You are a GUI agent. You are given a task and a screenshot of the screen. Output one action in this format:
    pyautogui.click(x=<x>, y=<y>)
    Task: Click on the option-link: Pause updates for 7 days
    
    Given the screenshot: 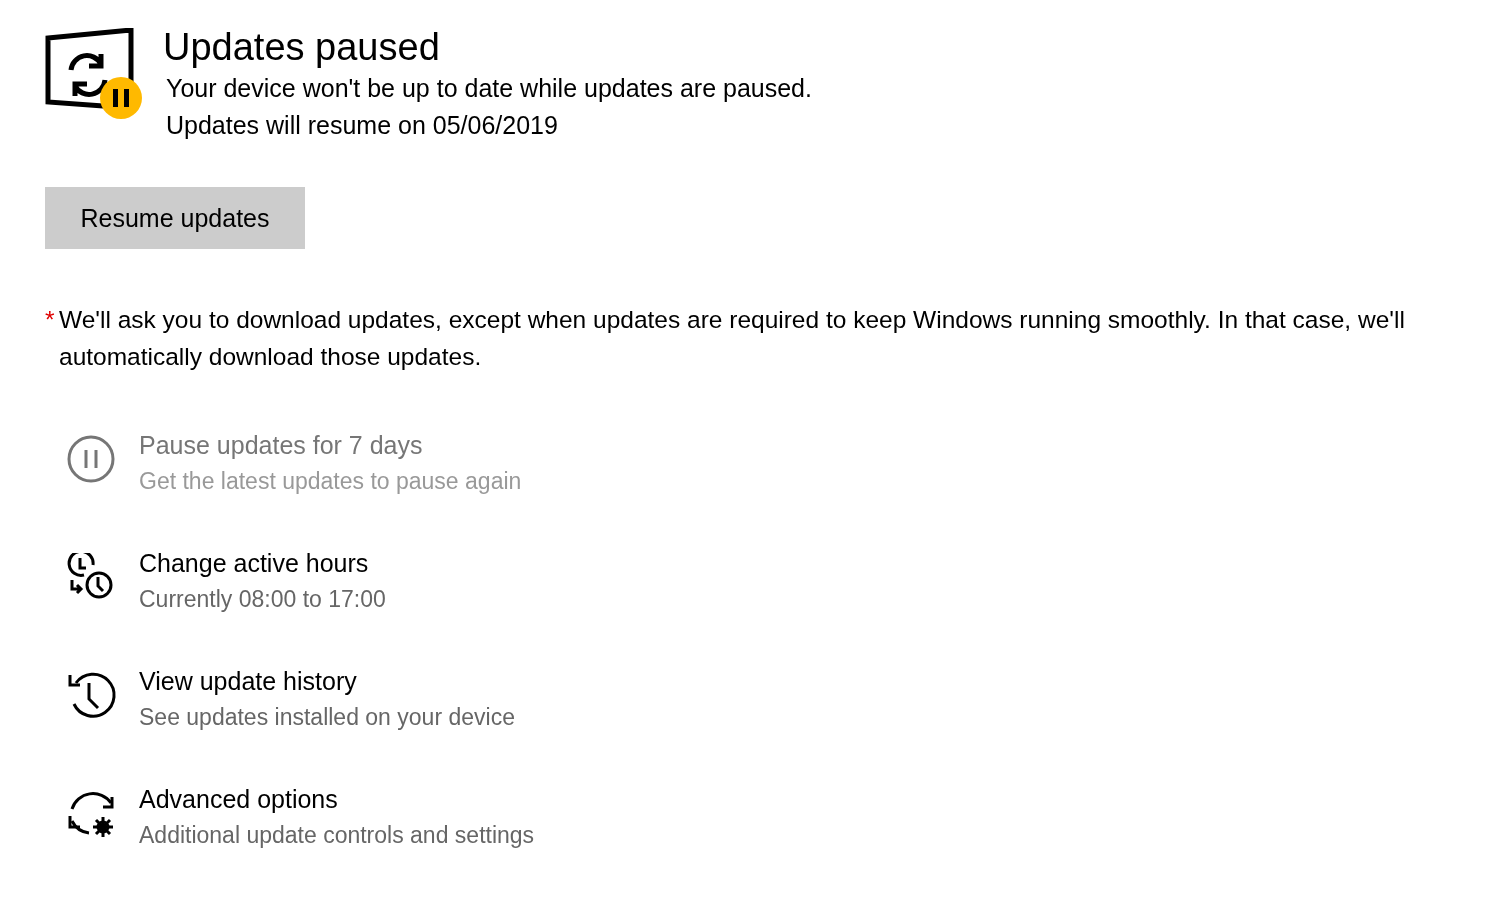 What is the action you would take?
    pyautogui.click(x=281, y=445)
    